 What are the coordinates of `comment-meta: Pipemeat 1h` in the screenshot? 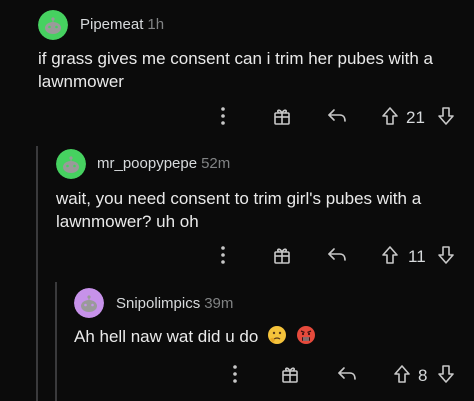 It's located at (122, 24).